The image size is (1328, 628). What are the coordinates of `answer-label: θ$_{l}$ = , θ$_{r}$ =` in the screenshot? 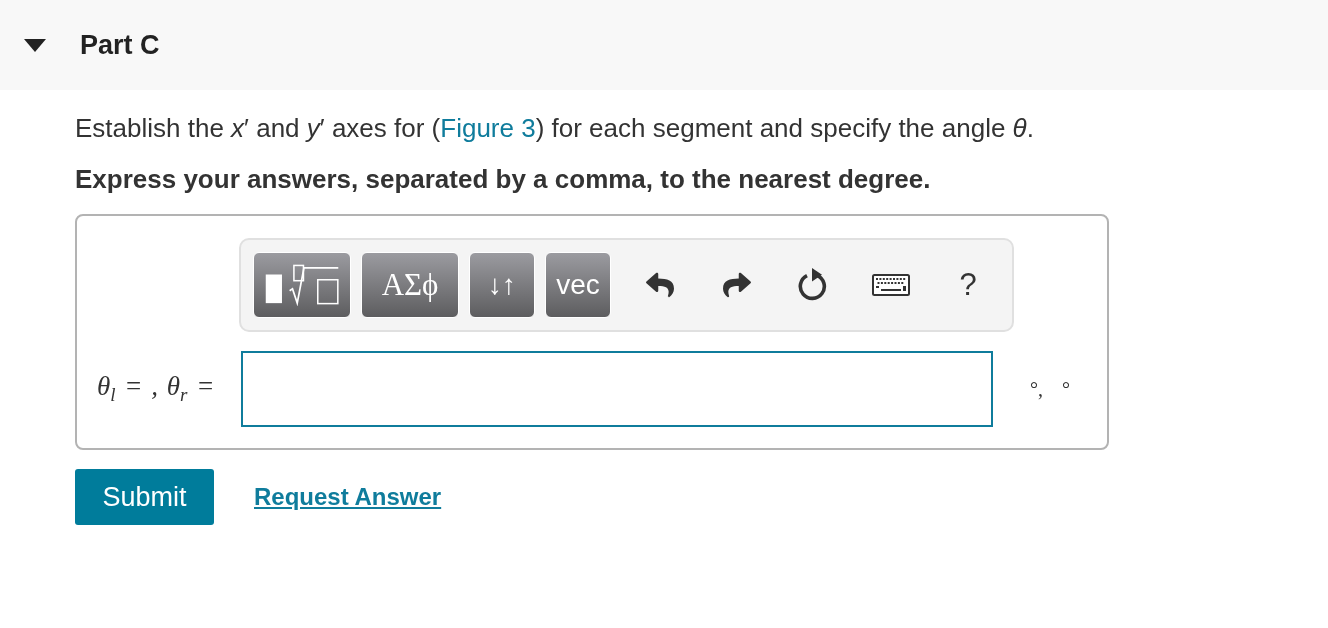 It's located at (156, 389).